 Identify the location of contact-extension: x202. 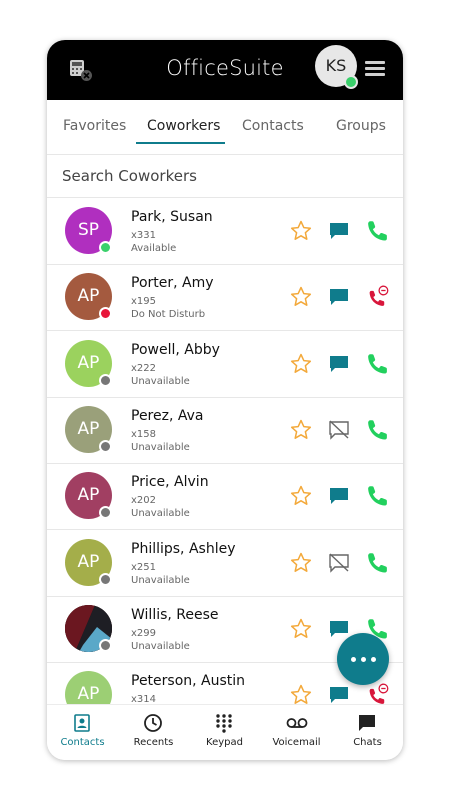
(144, 501).